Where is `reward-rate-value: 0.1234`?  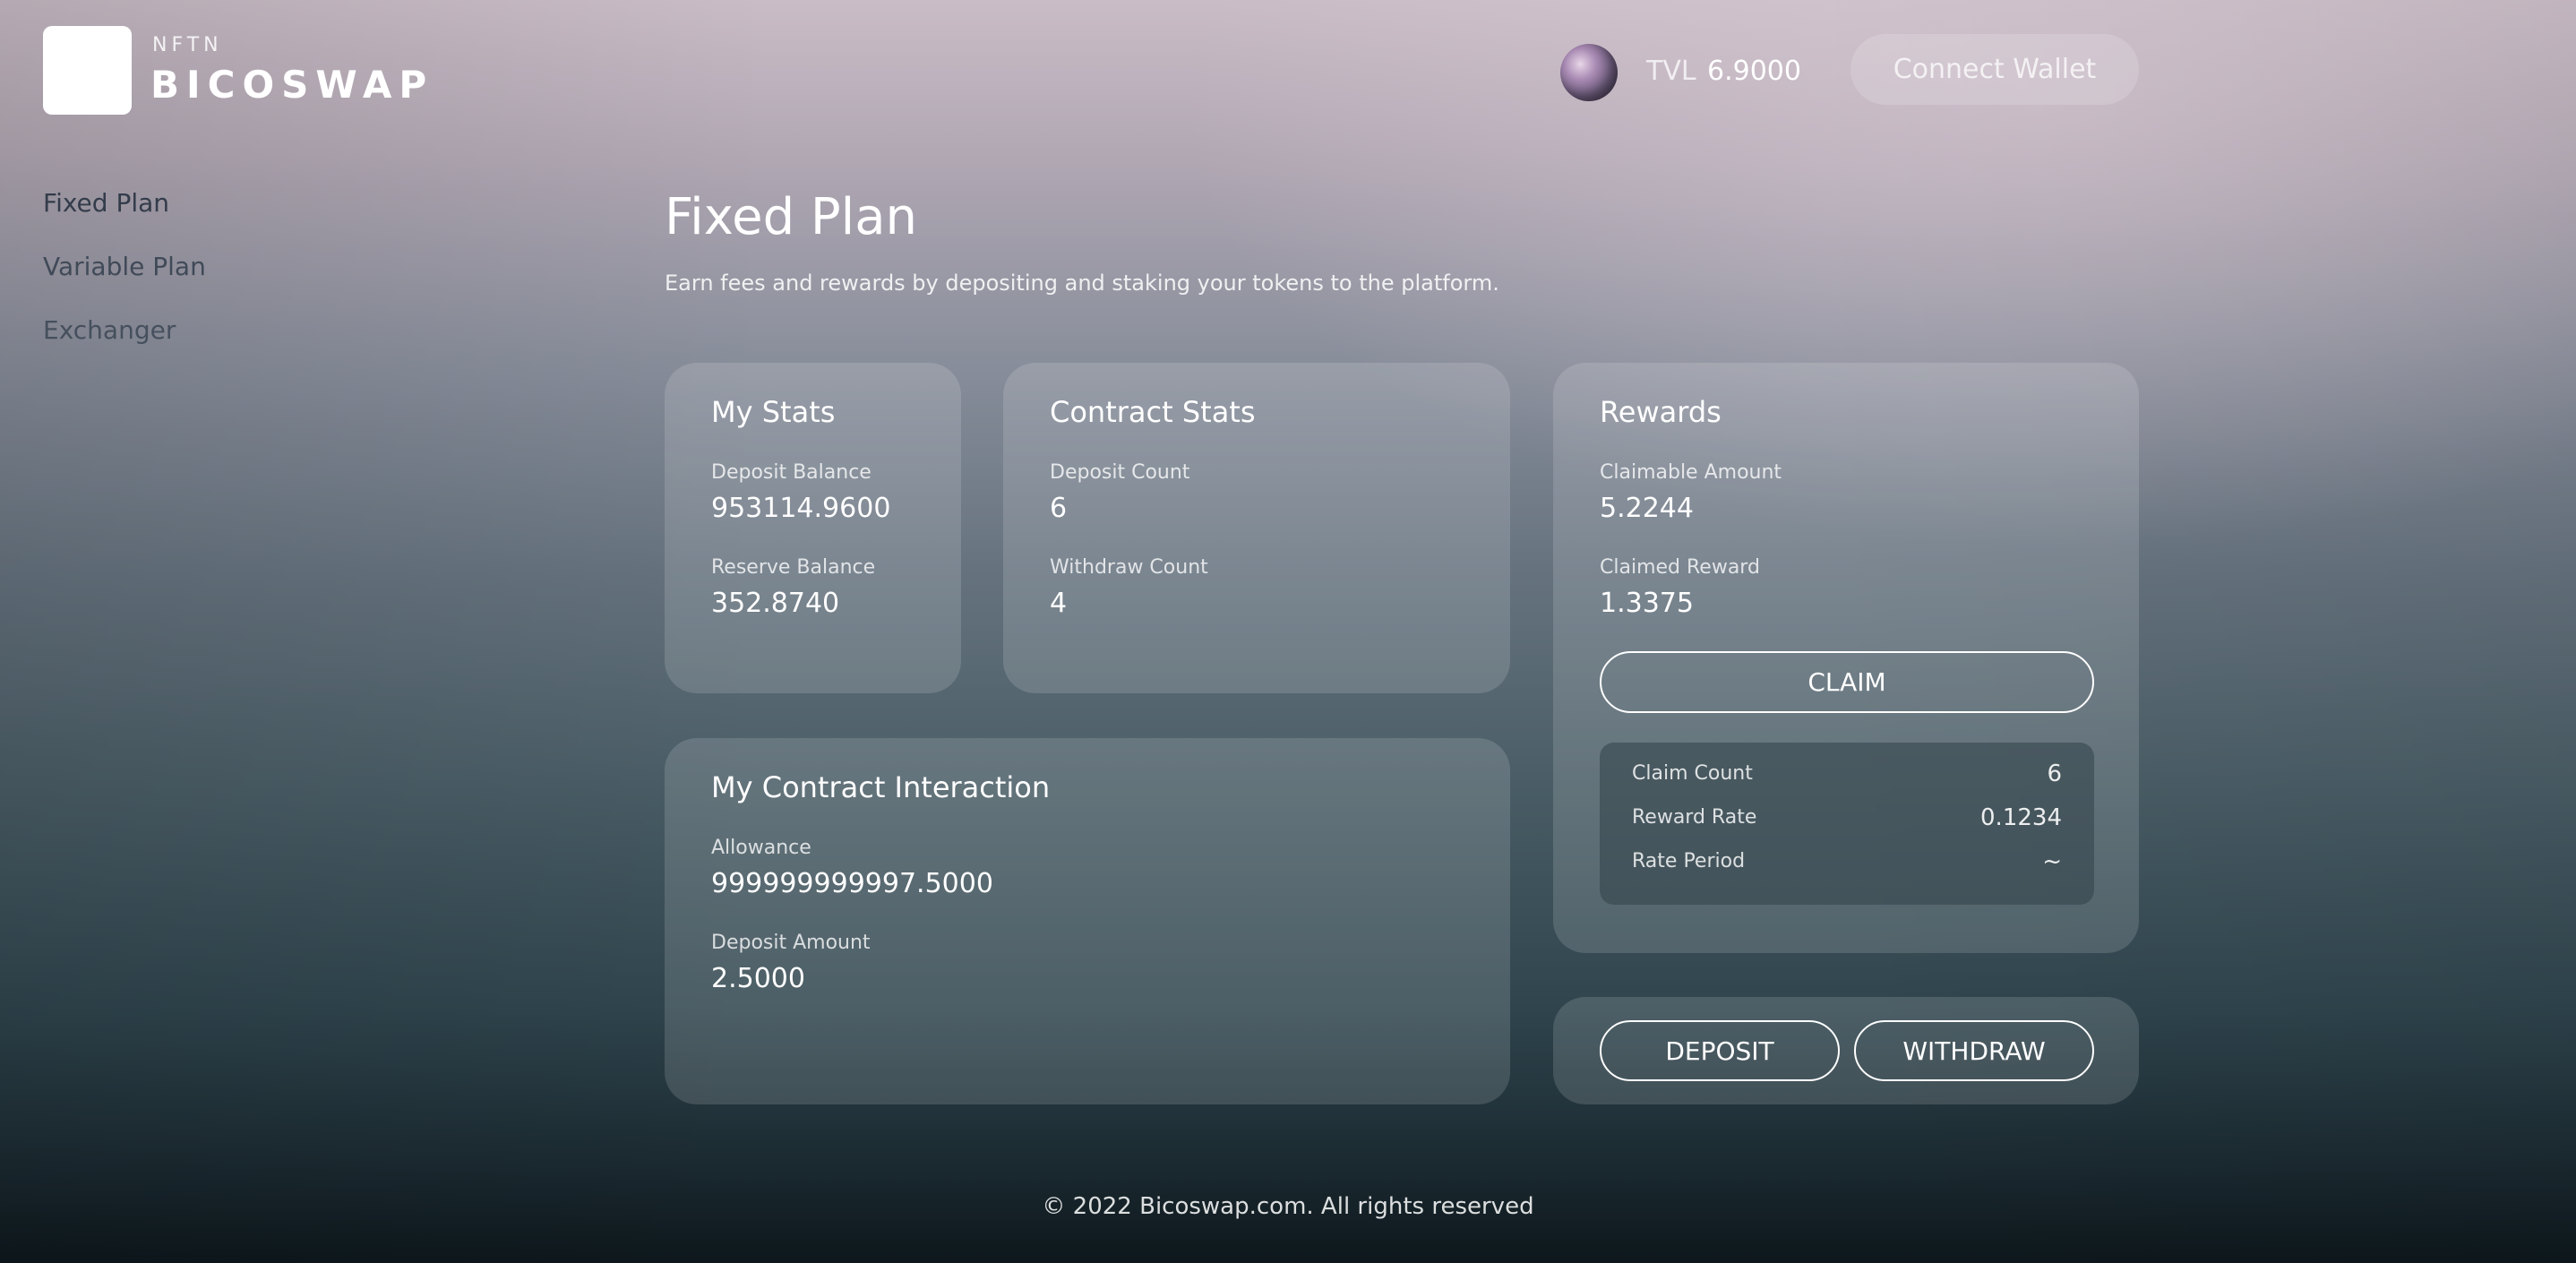 reward-rate-value: 0.1234 is located at coordinates (2021, 817).